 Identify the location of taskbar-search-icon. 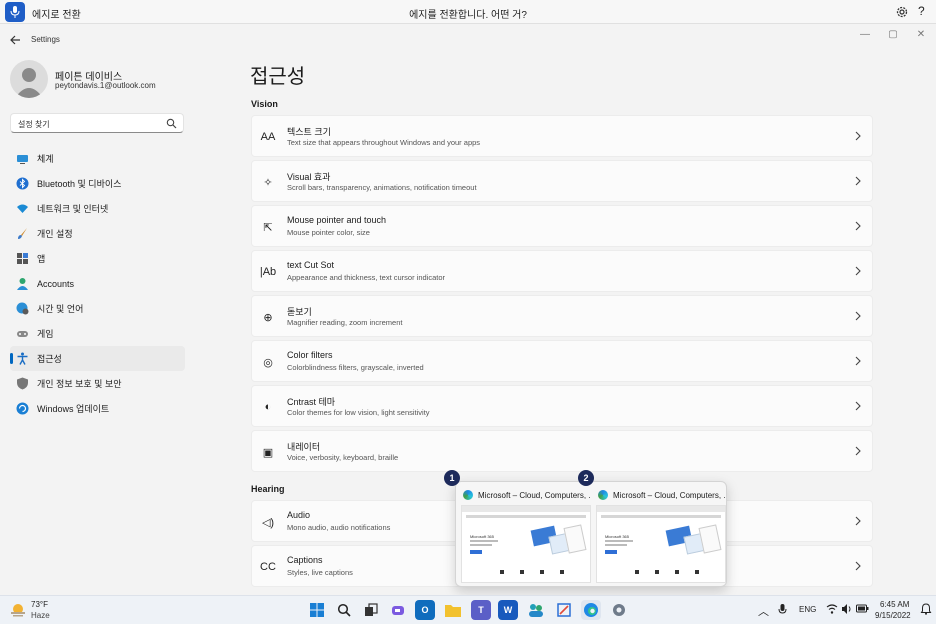
(344, 610).